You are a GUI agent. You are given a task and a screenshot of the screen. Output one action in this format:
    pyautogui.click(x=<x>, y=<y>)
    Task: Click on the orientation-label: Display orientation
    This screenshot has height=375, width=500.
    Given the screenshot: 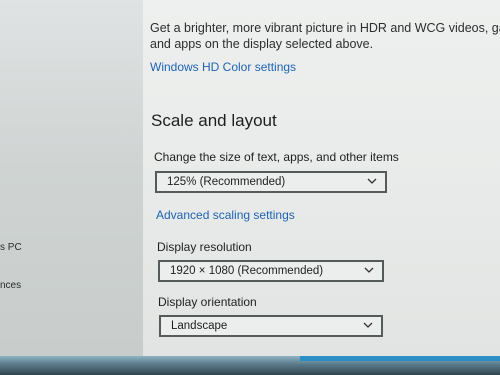 What is the action you would take?
    pyautogui.click(x=207, y=302)
    